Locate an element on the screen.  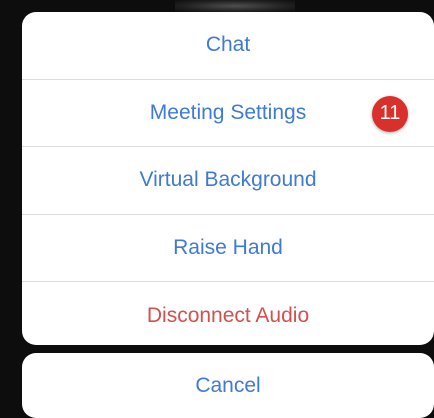
step-callout-badge: 11 is located at coordinates (390, 113).